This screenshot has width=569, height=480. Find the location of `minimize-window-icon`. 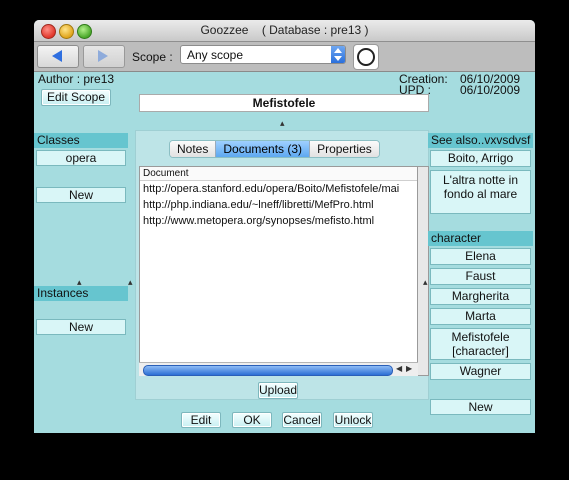

minimize-window-icon is located at coordinates (66, 31).